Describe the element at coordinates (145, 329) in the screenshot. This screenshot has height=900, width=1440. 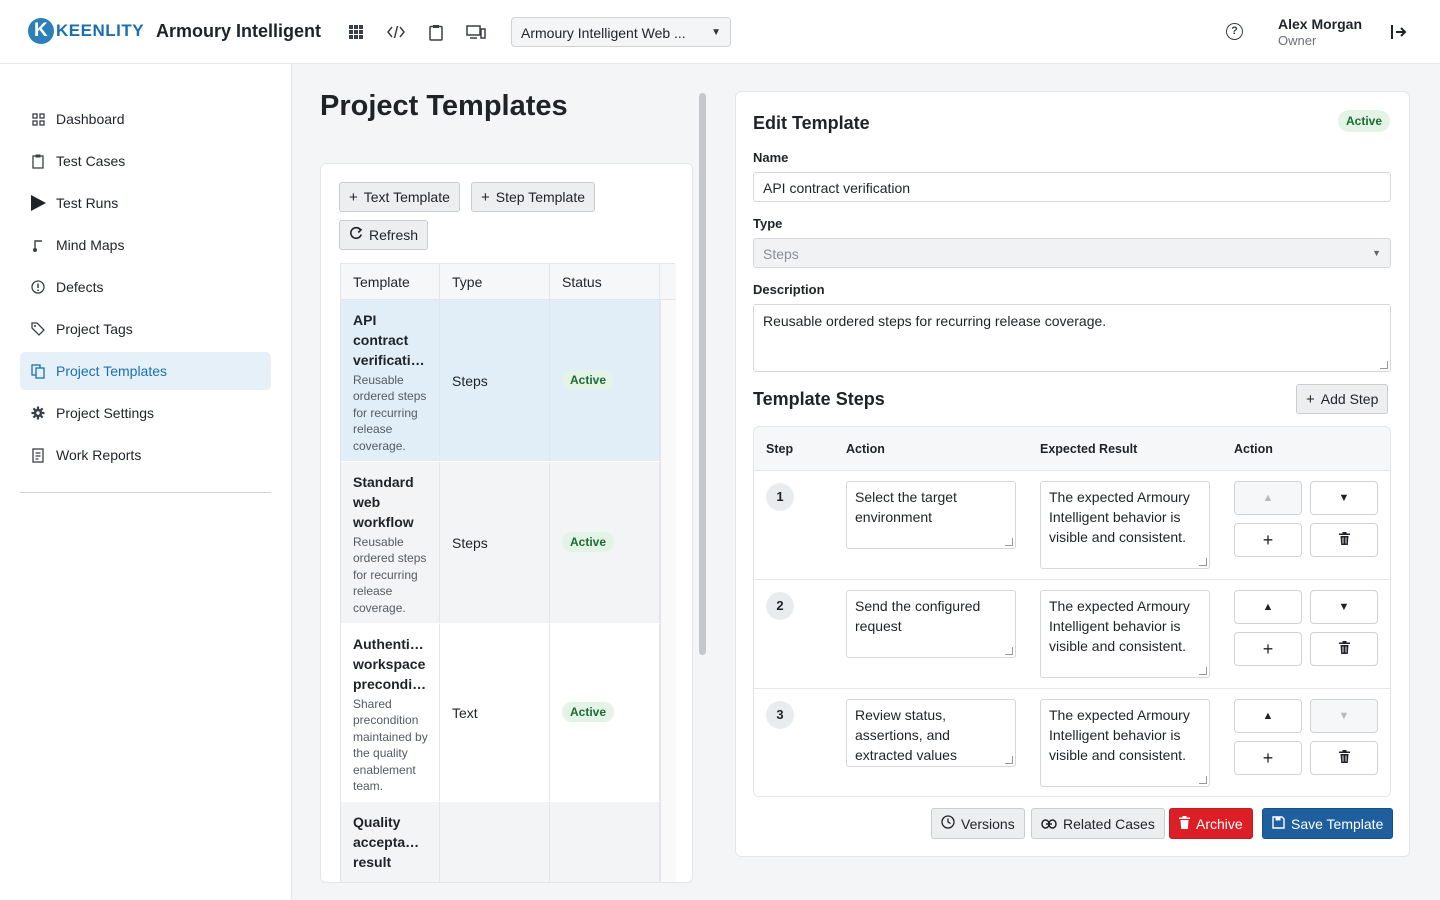
I see `sidebar-item-project-tags: Project Tags` at that location.